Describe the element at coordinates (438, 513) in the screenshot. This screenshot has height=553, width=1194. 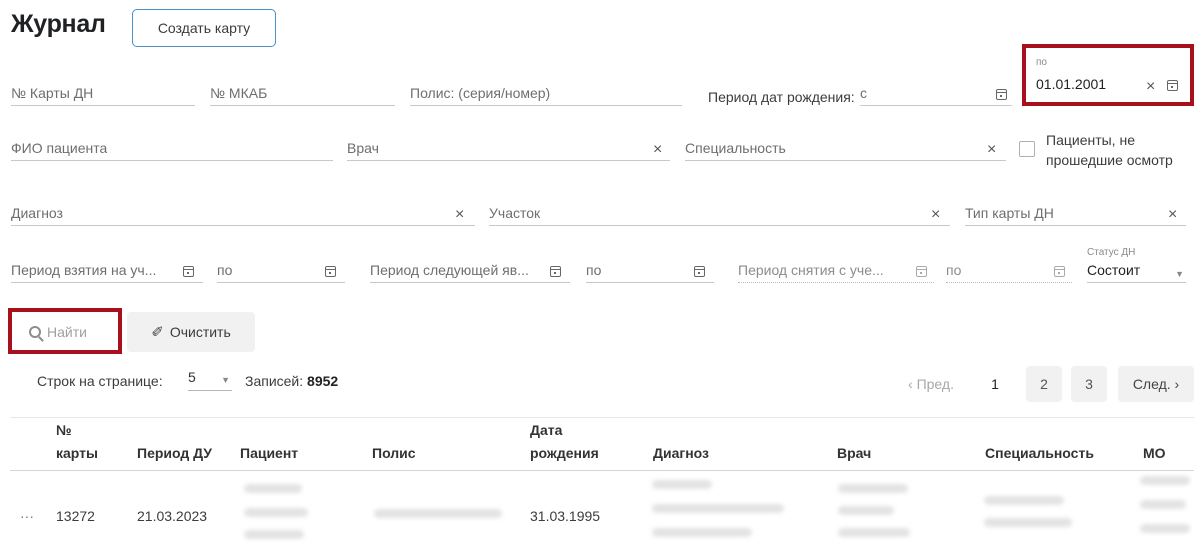
I see `blurred-policy` at that location.